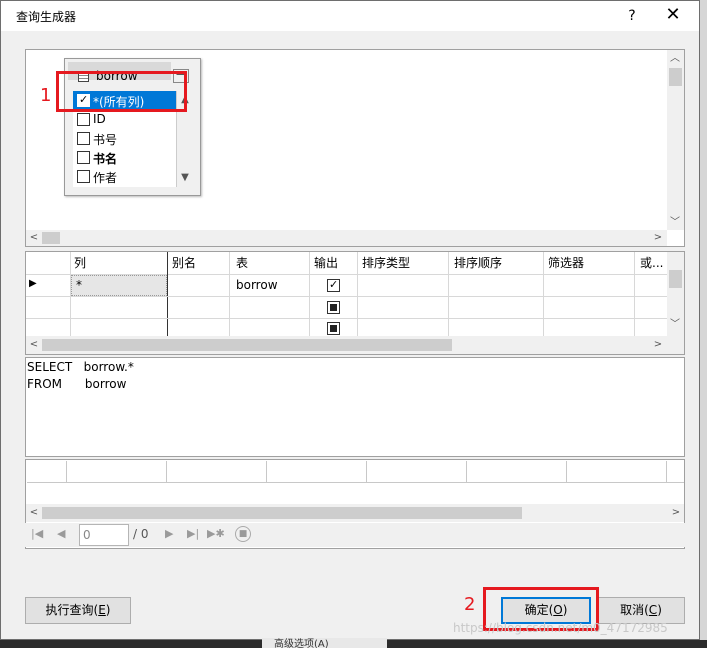 This screenshot has height=648, width=707. Describe the element at coordinates (169, 533) in the screenshot. I see `next-record-icon: ▶` at that location.